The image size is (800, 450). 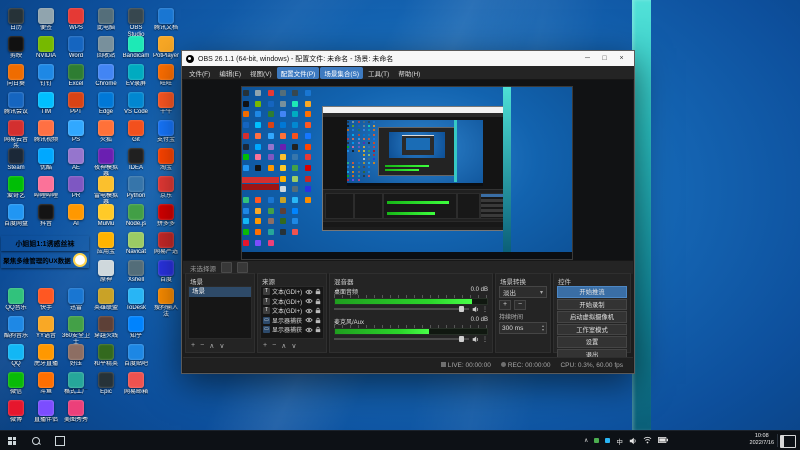 I want to click on desktop-icon: Xshell, so click(x=136, y=272).